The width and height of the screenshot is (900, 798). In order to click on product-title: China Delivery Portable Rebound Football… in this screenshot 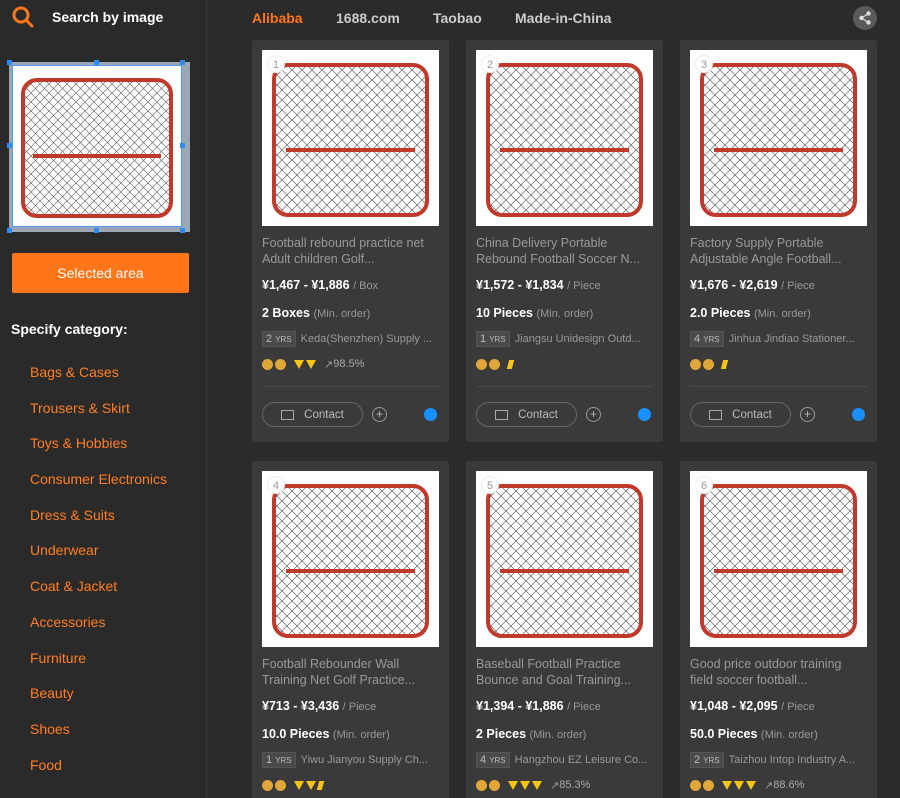, I will do `click(564, 252)`.